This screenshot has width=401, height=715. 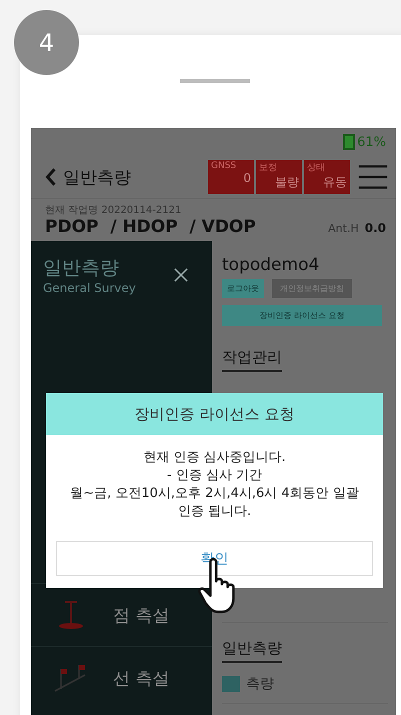 I want to click on drawer-item: 점 측설, so click(x=141, y=615).